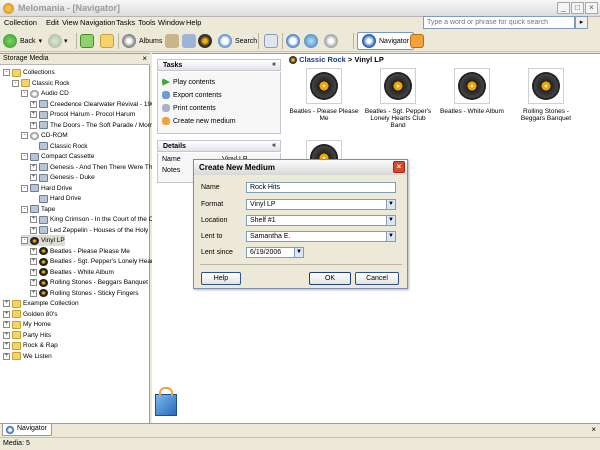  I want to click on tree-item: - Classic Rock, so click(41, 83).